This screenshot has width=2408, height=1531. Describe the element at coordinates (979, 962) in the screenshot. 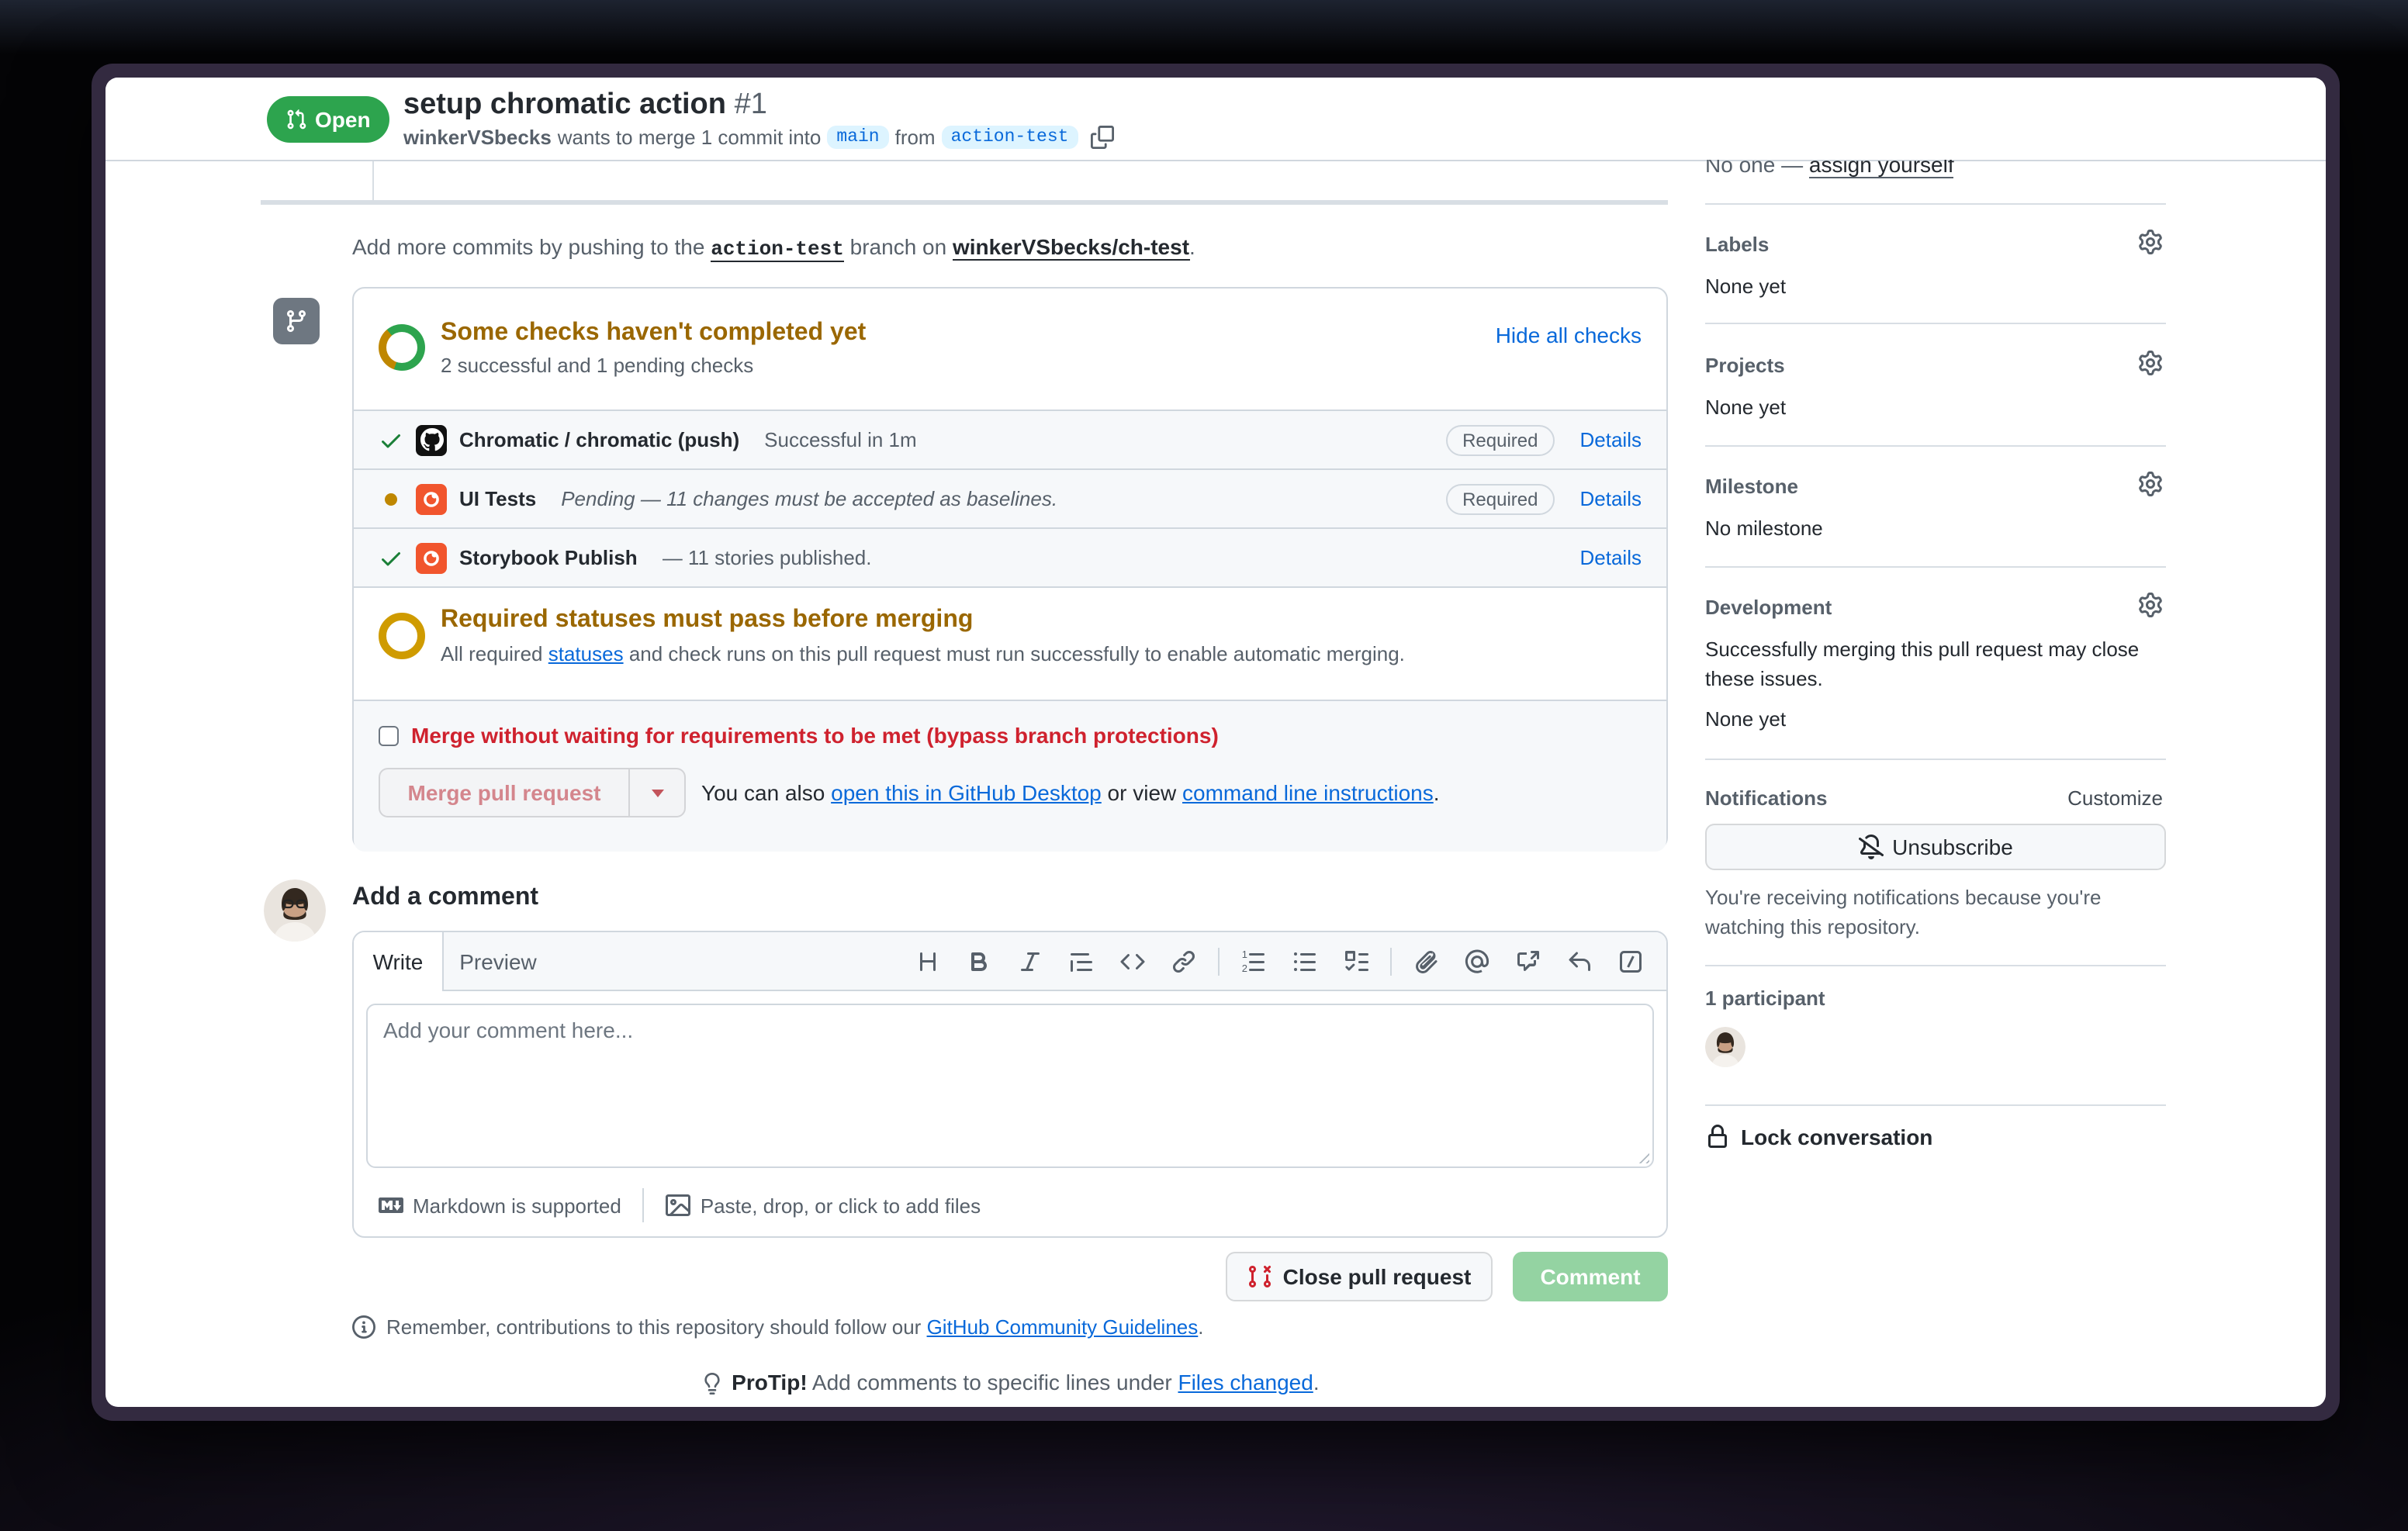

I see `bold-icon` at that location.